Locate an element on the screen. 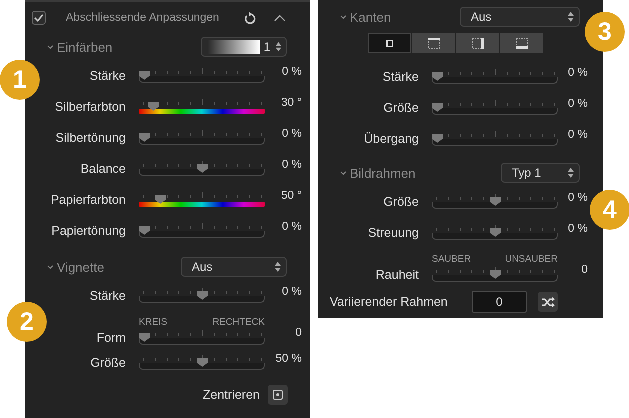 The height and width of the screenshot is (418, 629). step-badge: 3 is located at coordinates (605, 32).